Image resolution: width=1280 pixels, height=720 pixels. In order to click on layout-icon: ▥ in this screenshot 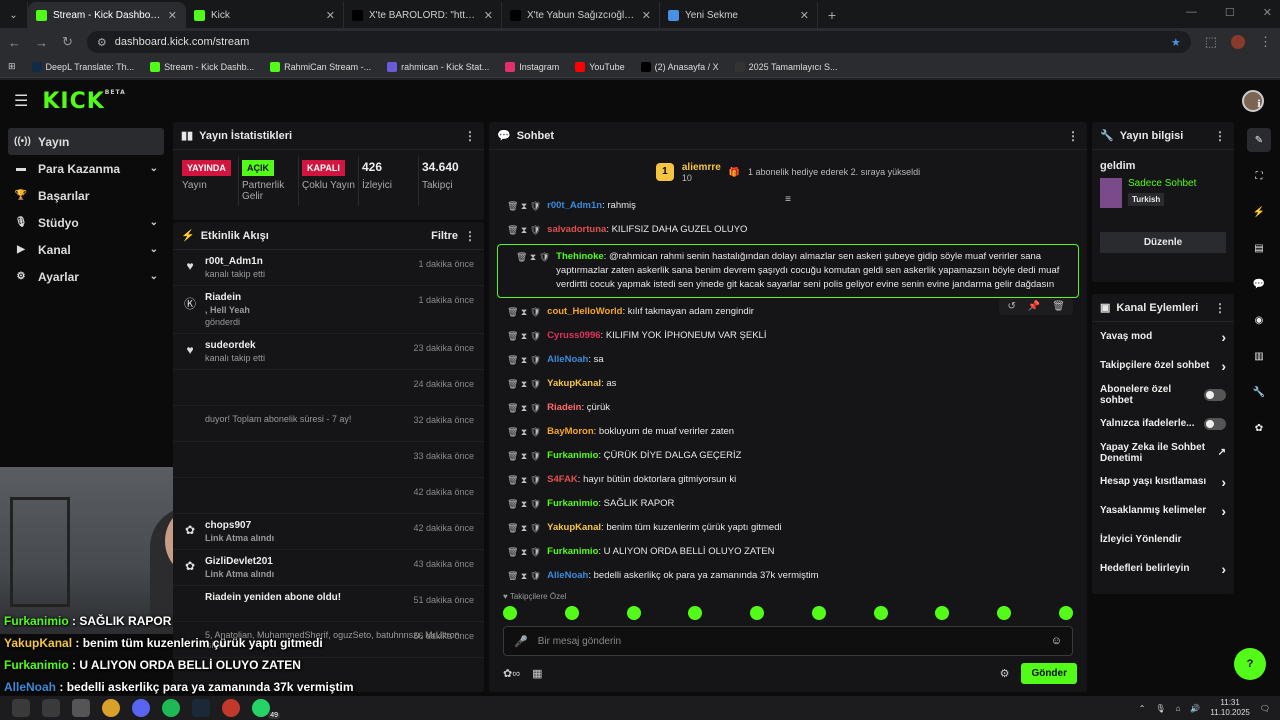, I will do `click(1259, 356)`.